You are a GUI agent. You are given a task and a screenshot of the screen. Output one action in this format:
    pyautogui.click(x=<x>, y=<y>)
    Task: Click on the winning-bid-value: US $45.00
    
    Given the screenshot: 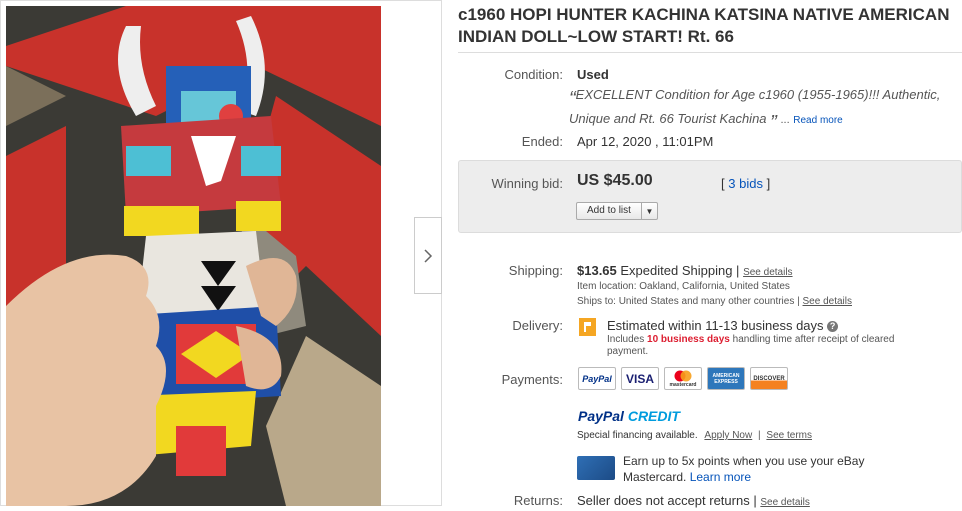 What is the action you would take?
    pyautogui.click(x=615, y=180)
    